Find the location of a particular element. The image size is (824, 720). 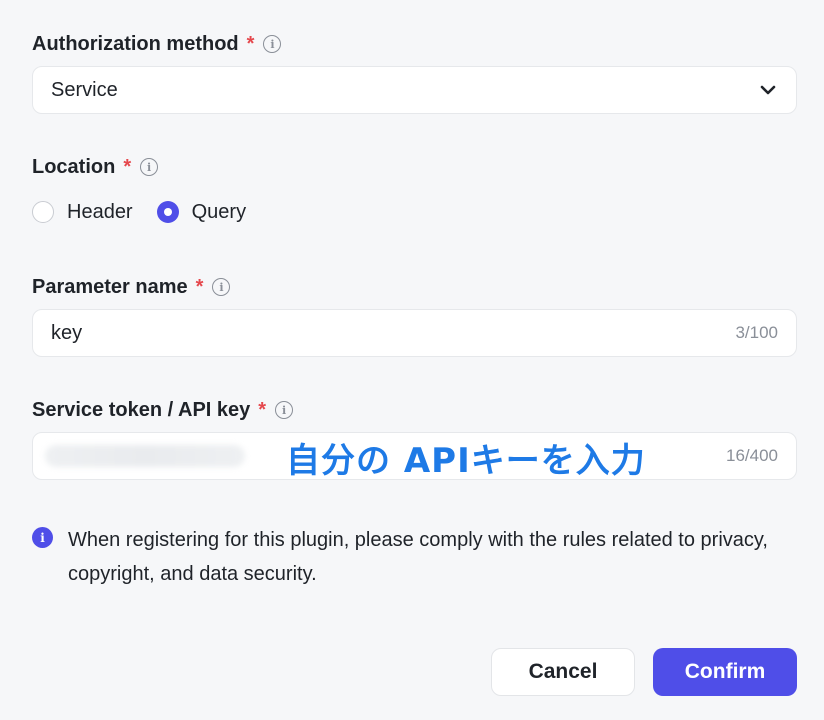

radio-header-label: Header is located at coordinates (100, 211).